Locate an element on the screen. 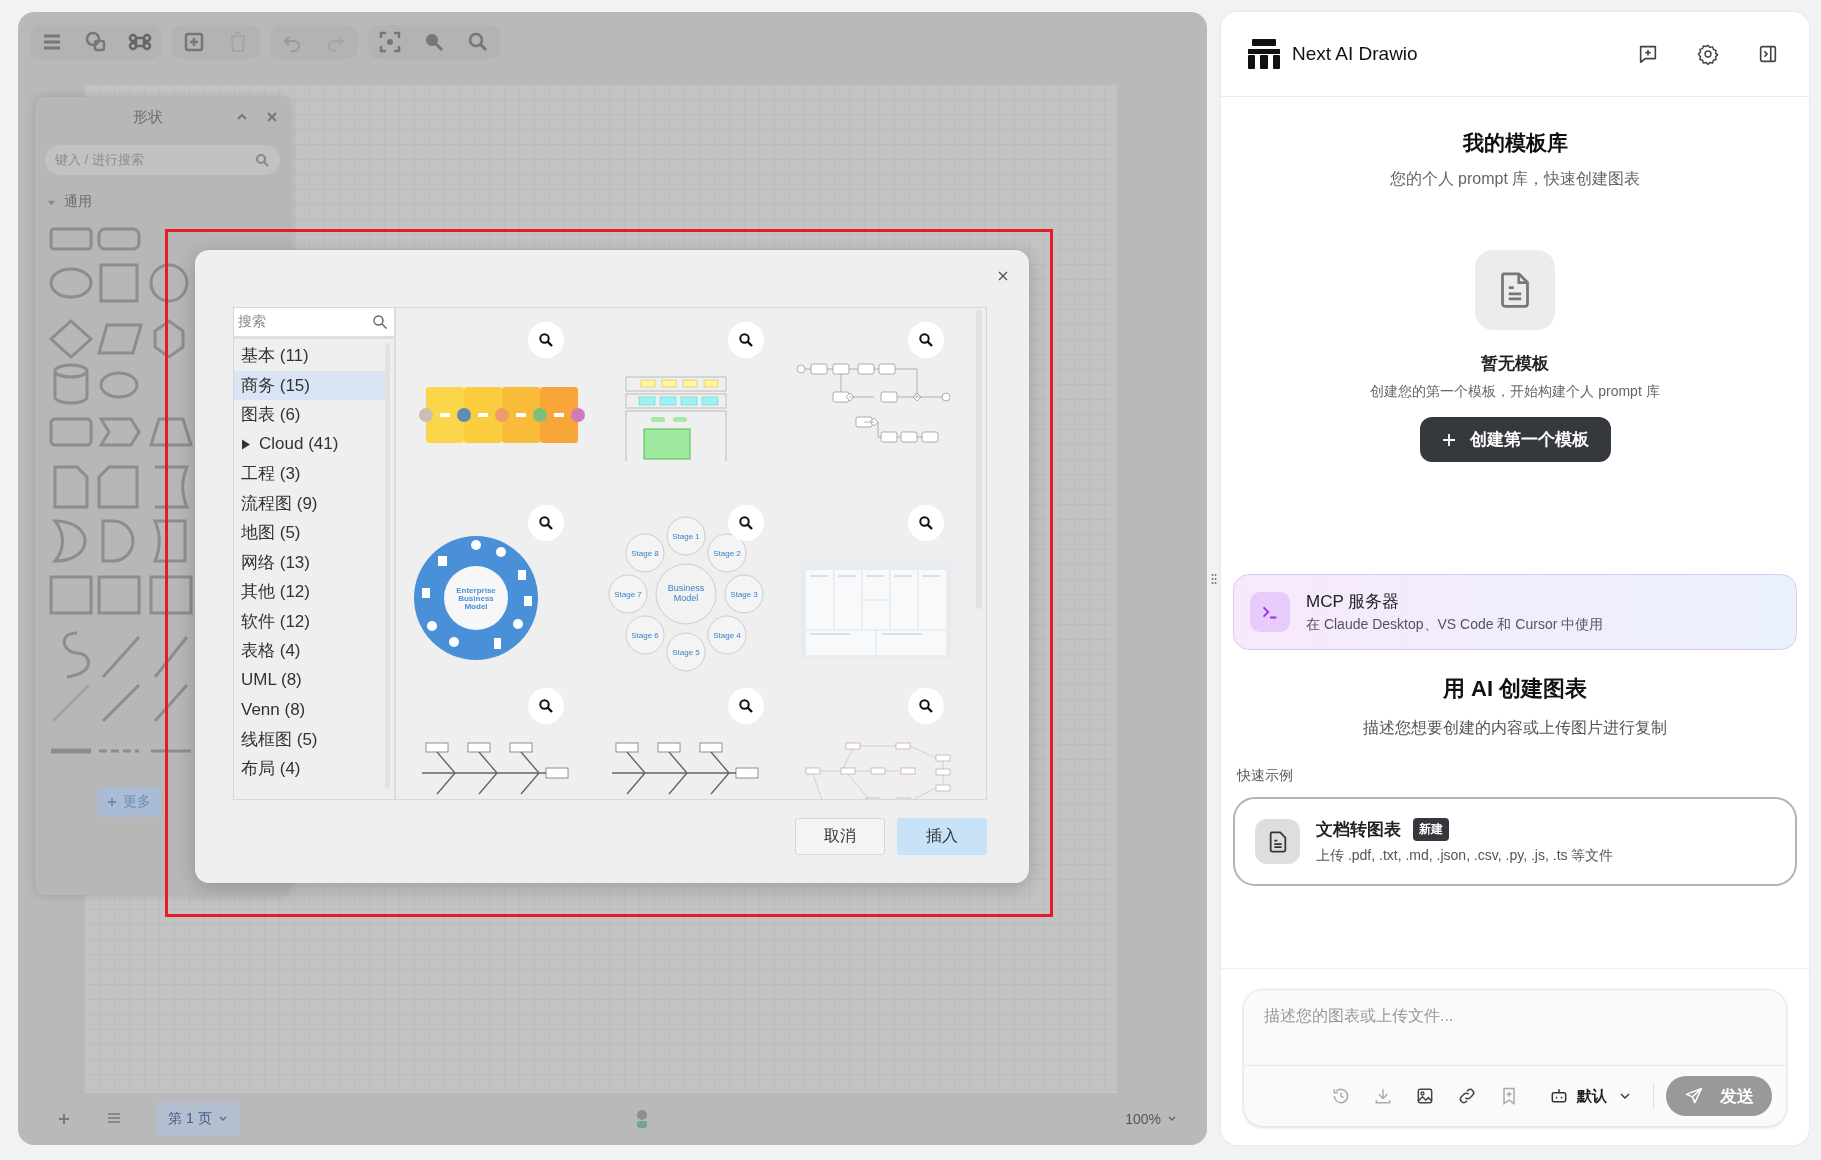  panel-toggle-icon is located at coordinates (1768, 54).